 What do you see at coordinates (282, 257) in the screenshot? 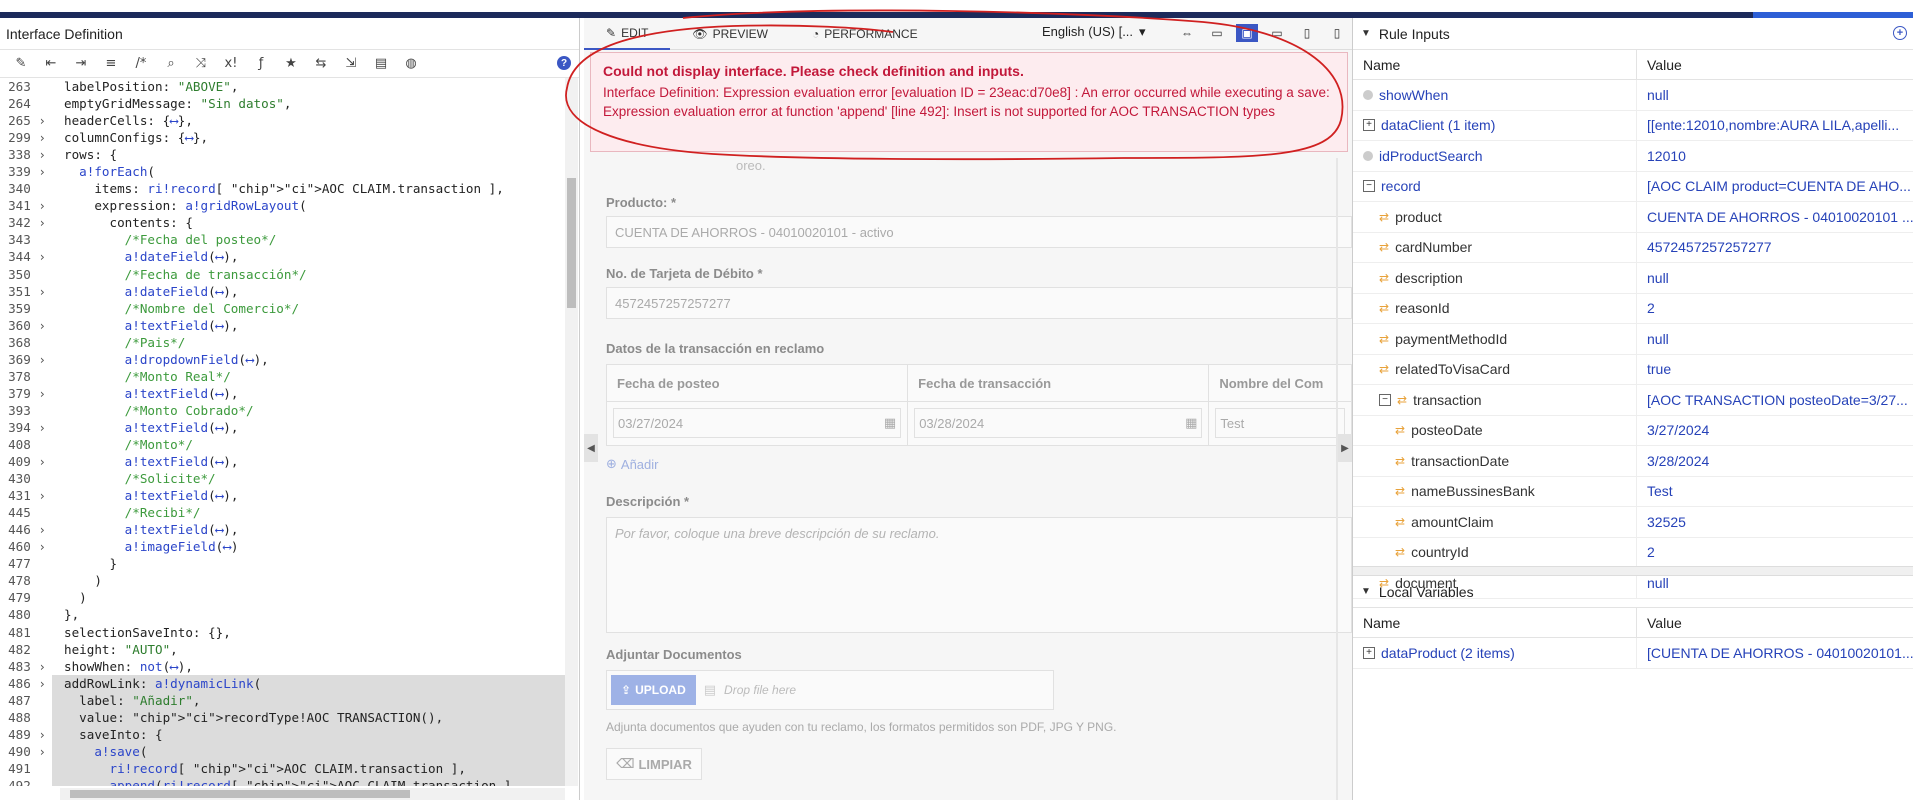
I see `code-line: 344 › a!dateField(⟷),` at bounding box center [282, 257].